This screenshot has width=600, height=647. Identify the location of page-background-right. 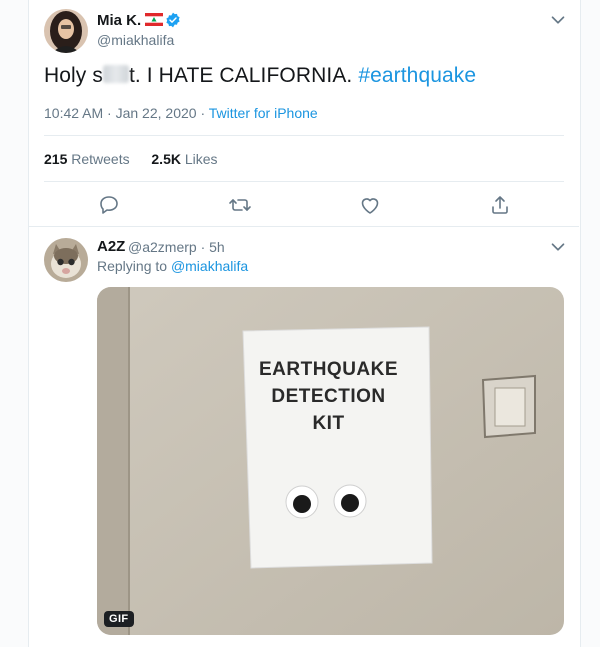
(590, 323).